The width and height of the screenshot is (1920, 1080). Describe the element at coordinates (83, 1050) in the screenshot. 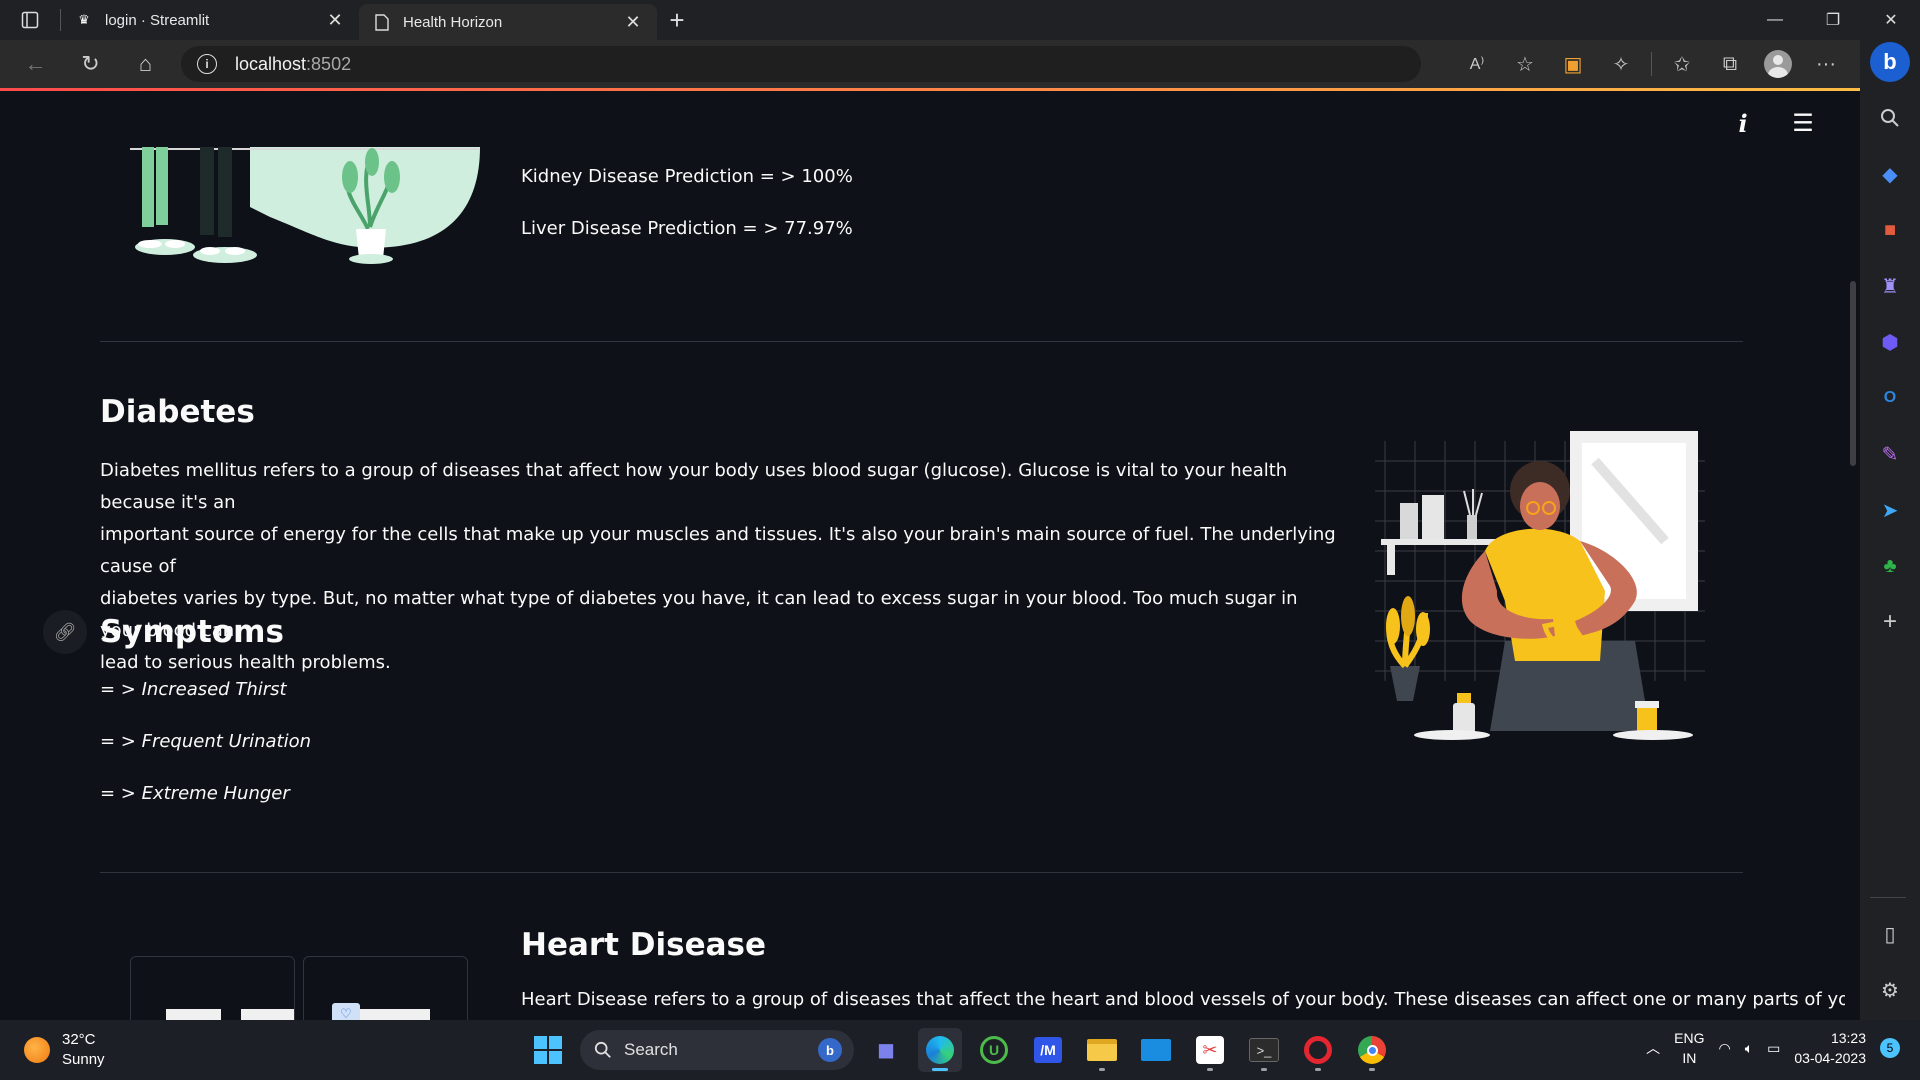

I see `weather-text: 32°C Sunny` at that location.